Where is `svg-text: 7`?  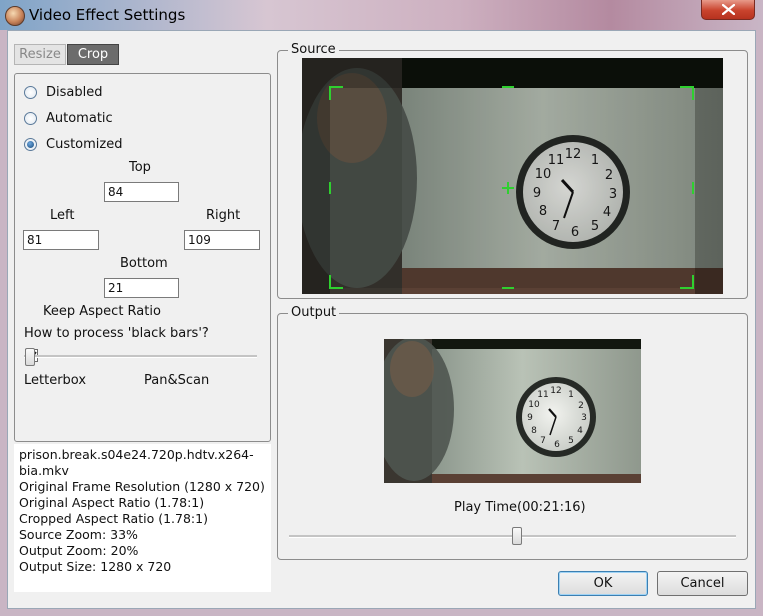 svg-text: 7 is located at coordinates (543, 441).